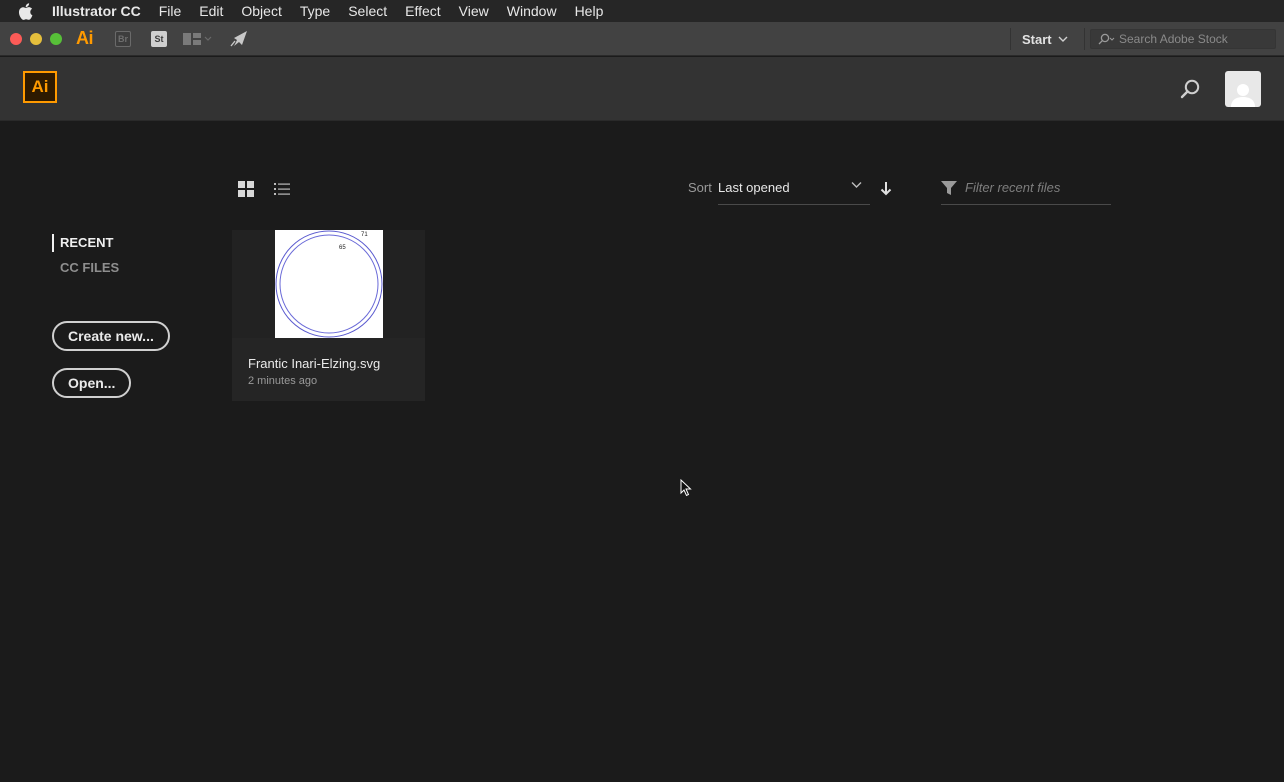  I want to click on stock-search-box, so click(1183, 39).